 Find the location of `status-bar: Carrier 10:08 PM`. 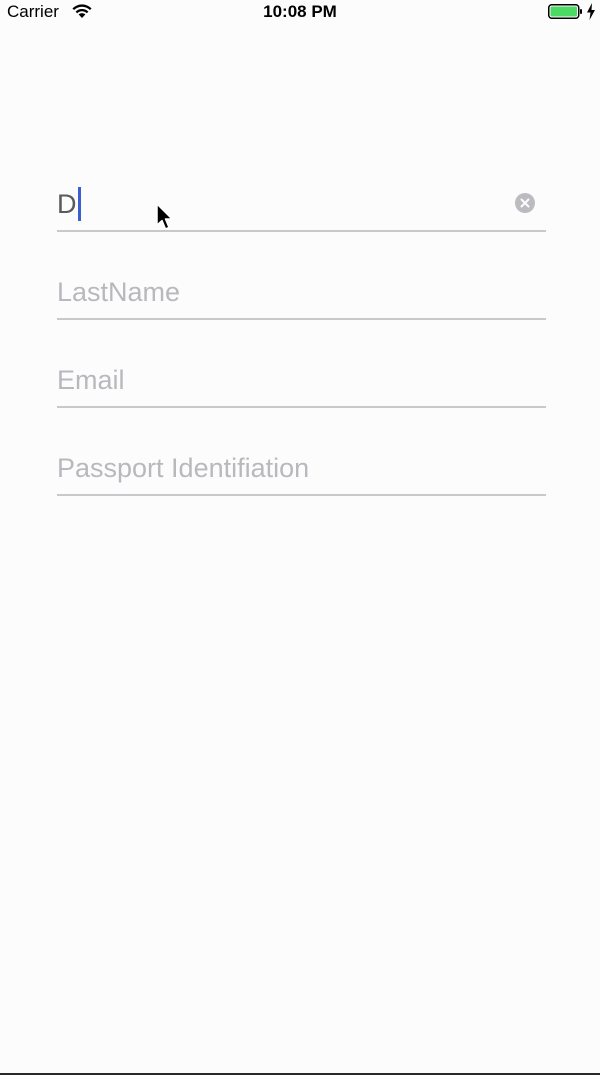

status-bar: Carrier 10:08 PM is located at coordinates (300, 12).